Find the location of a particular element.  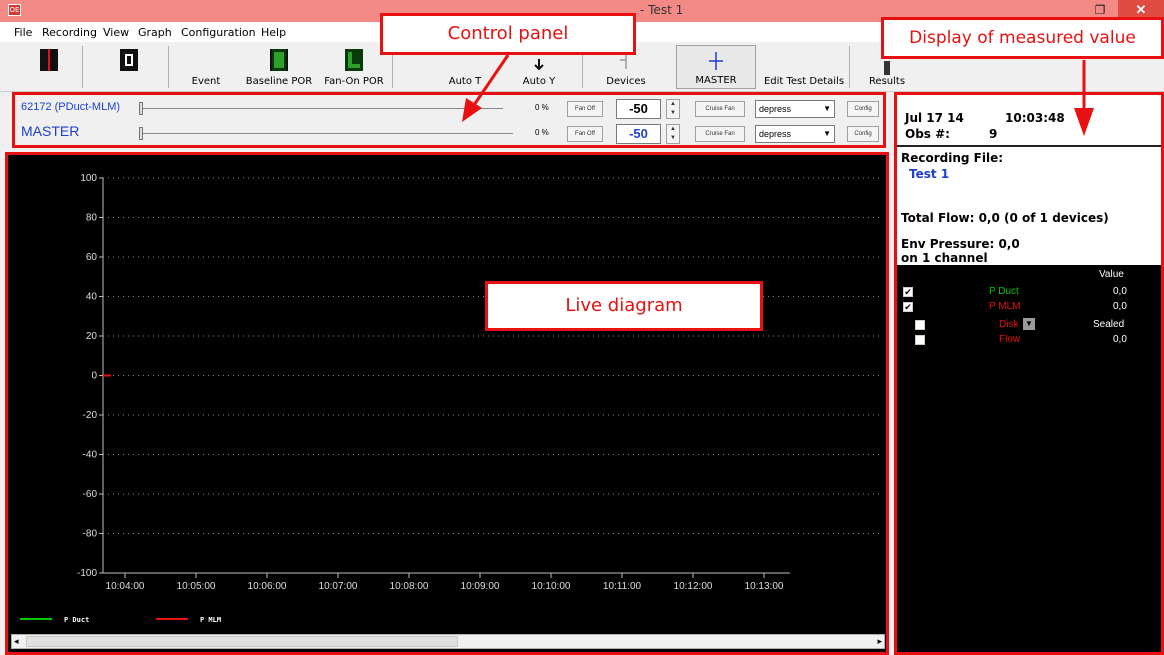

control-panel-arrow is located at coordinates (490, 81).